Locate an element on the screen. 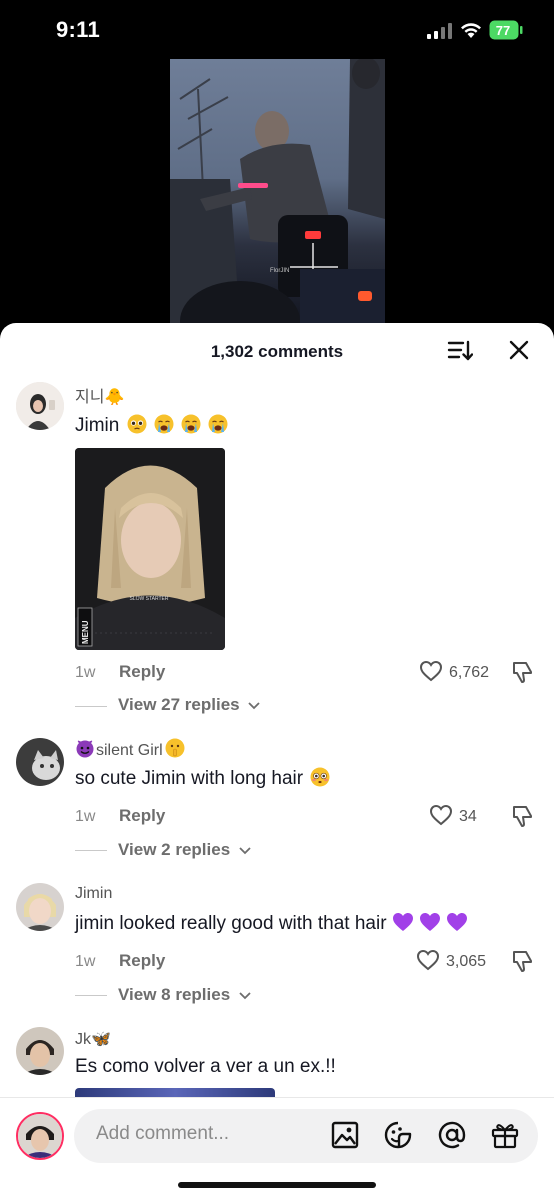 Image resolution: width=554 pixels, height=1199 pixels. flushed-face-emoji-icon is located at coordinates (320, 777).